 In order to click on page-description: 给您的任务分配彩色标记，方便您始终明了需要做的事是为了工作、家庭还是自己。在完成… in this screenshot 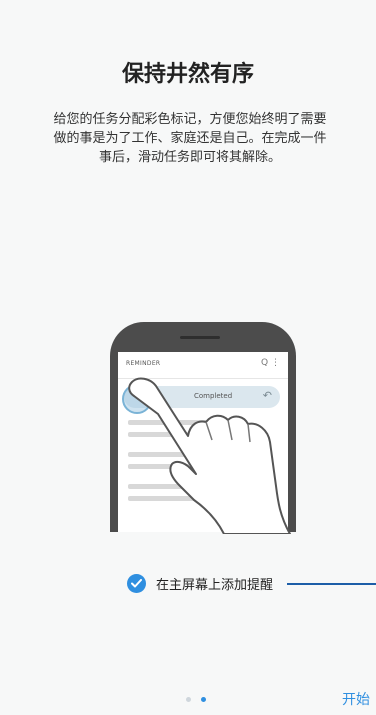, I will do `click(190, 138)`.